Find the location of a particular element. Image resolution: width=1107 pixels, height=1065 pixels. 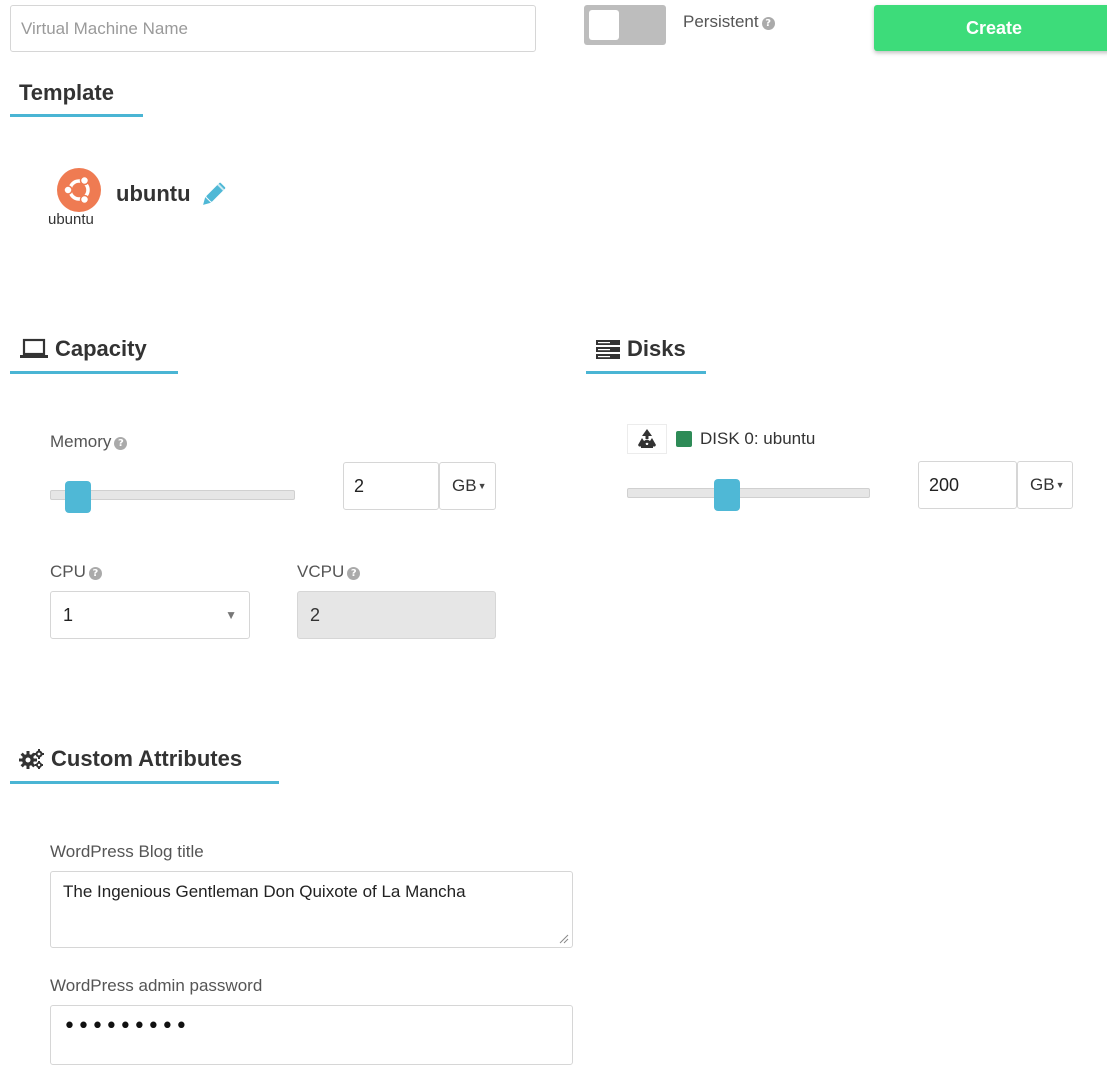

persistent-label: Persistent is located at coordinates (721, 21).